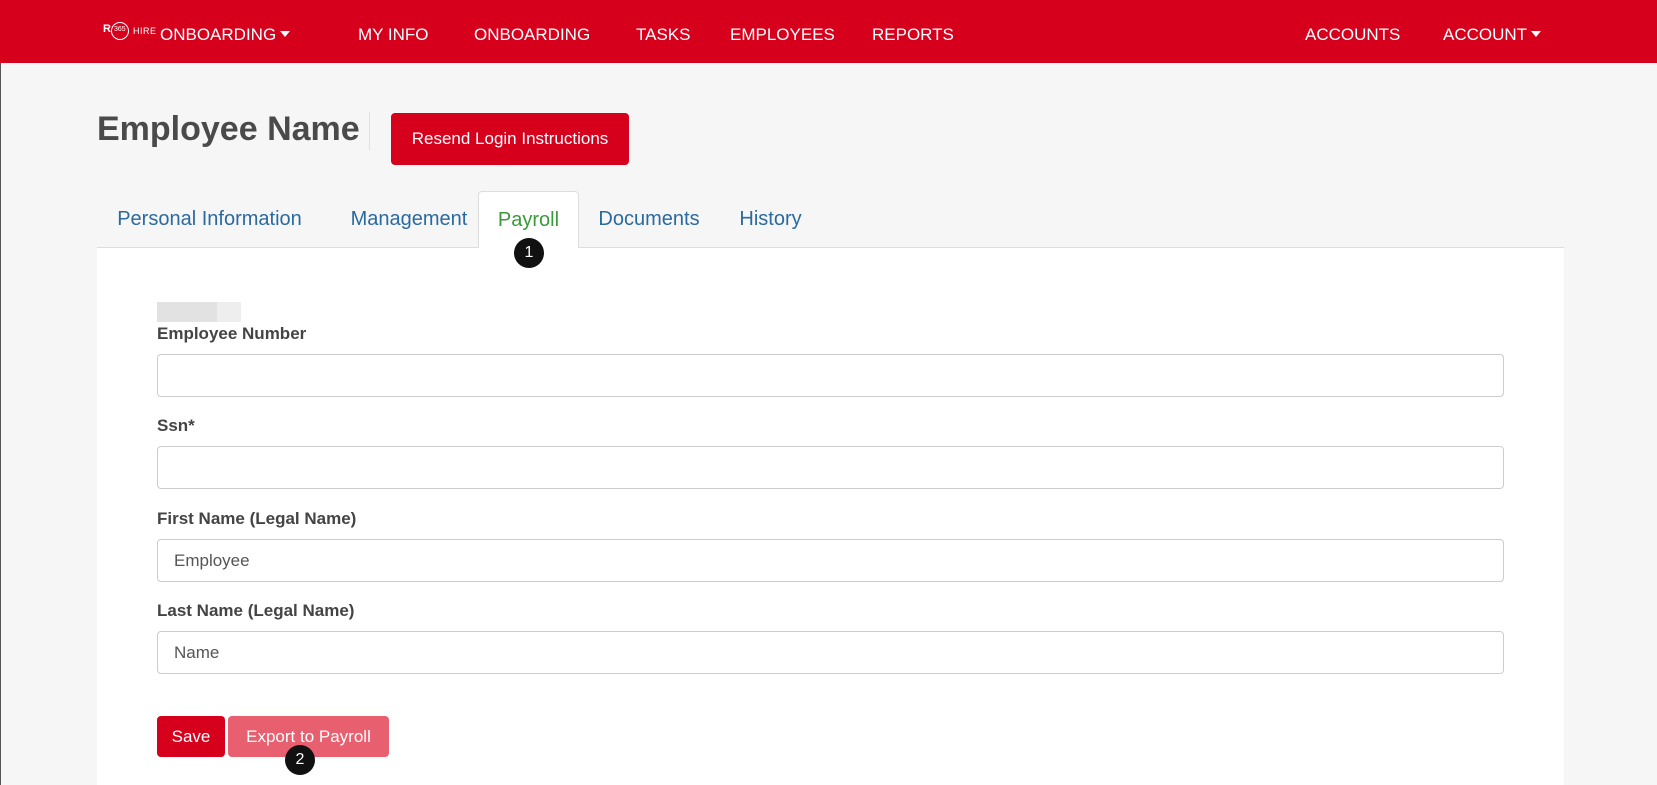 This screenshot has width=1657, height=785. I want to click on tab-documents: Documents, so click(649, 219).